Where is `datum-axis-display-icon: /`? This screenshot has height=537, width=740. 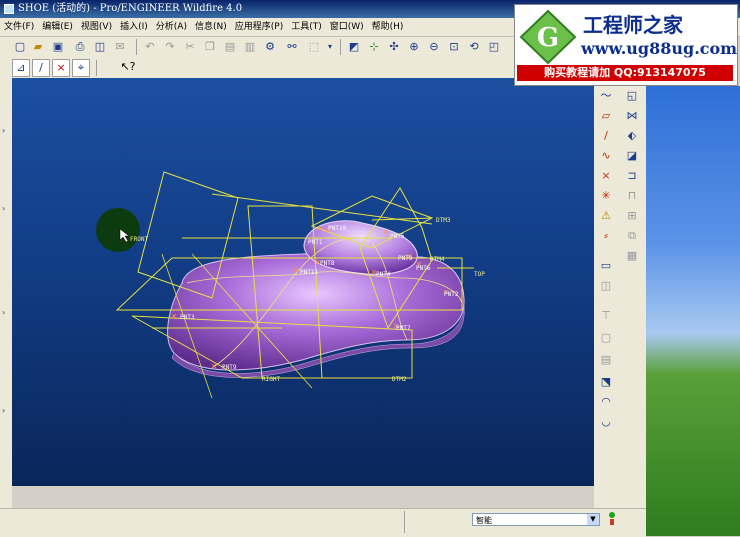
datum-axis-display-icon: / is located at coordinates (41, 68).